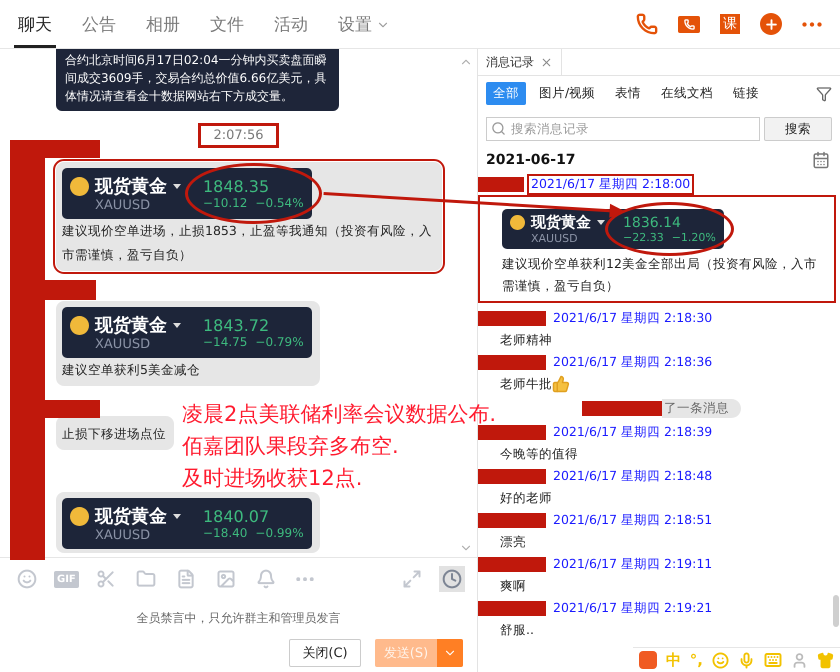 This screenshot has width=840, height=672. What do you see at coordinates (452, 579) in the screenshot?
I see `clock-button` at bounding box center [452, 579].